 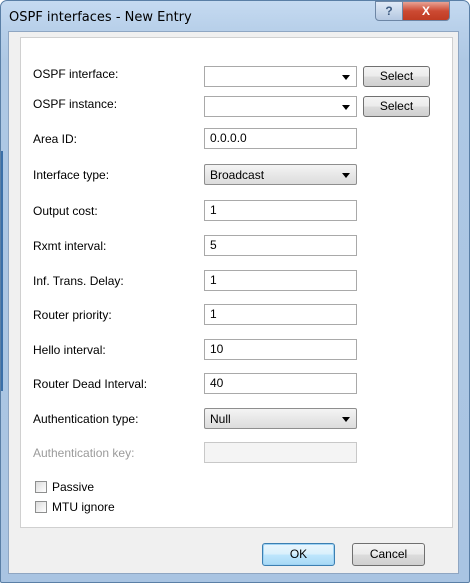 What do you see at coordinates (2, 271) in the screenshot?
I see `window-edge-accent` at bounding box center [2, 271].